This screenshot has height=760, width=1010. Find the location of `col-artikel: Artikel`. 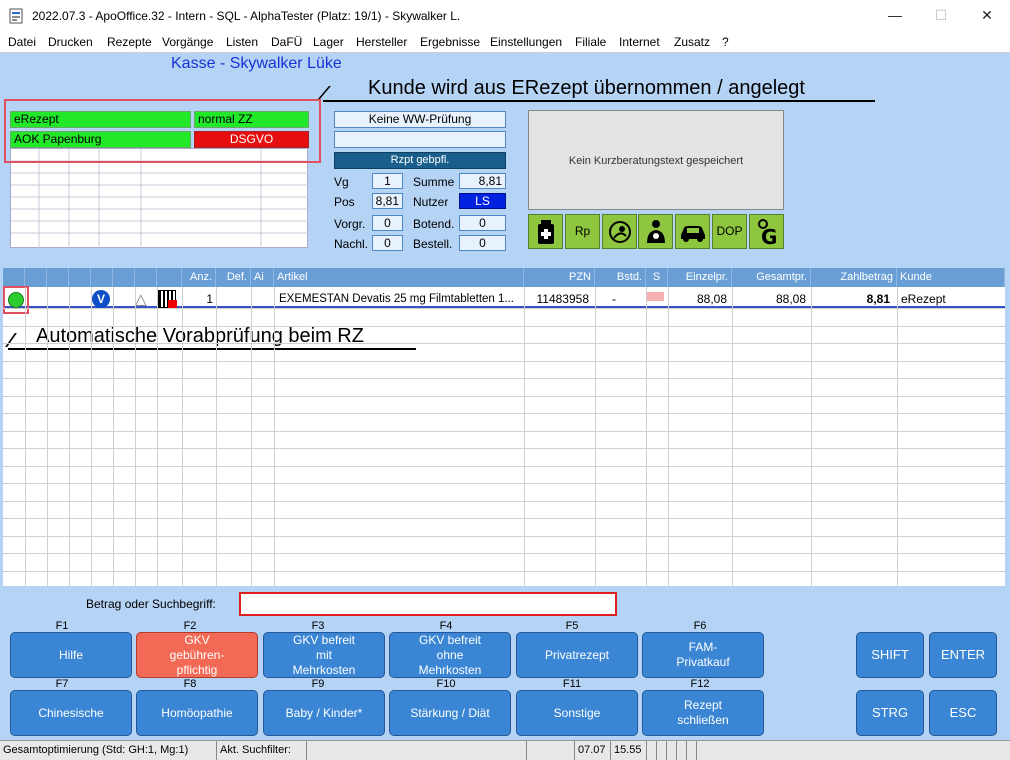

col-artikel: Artikel is located at coordinates (399, 277).